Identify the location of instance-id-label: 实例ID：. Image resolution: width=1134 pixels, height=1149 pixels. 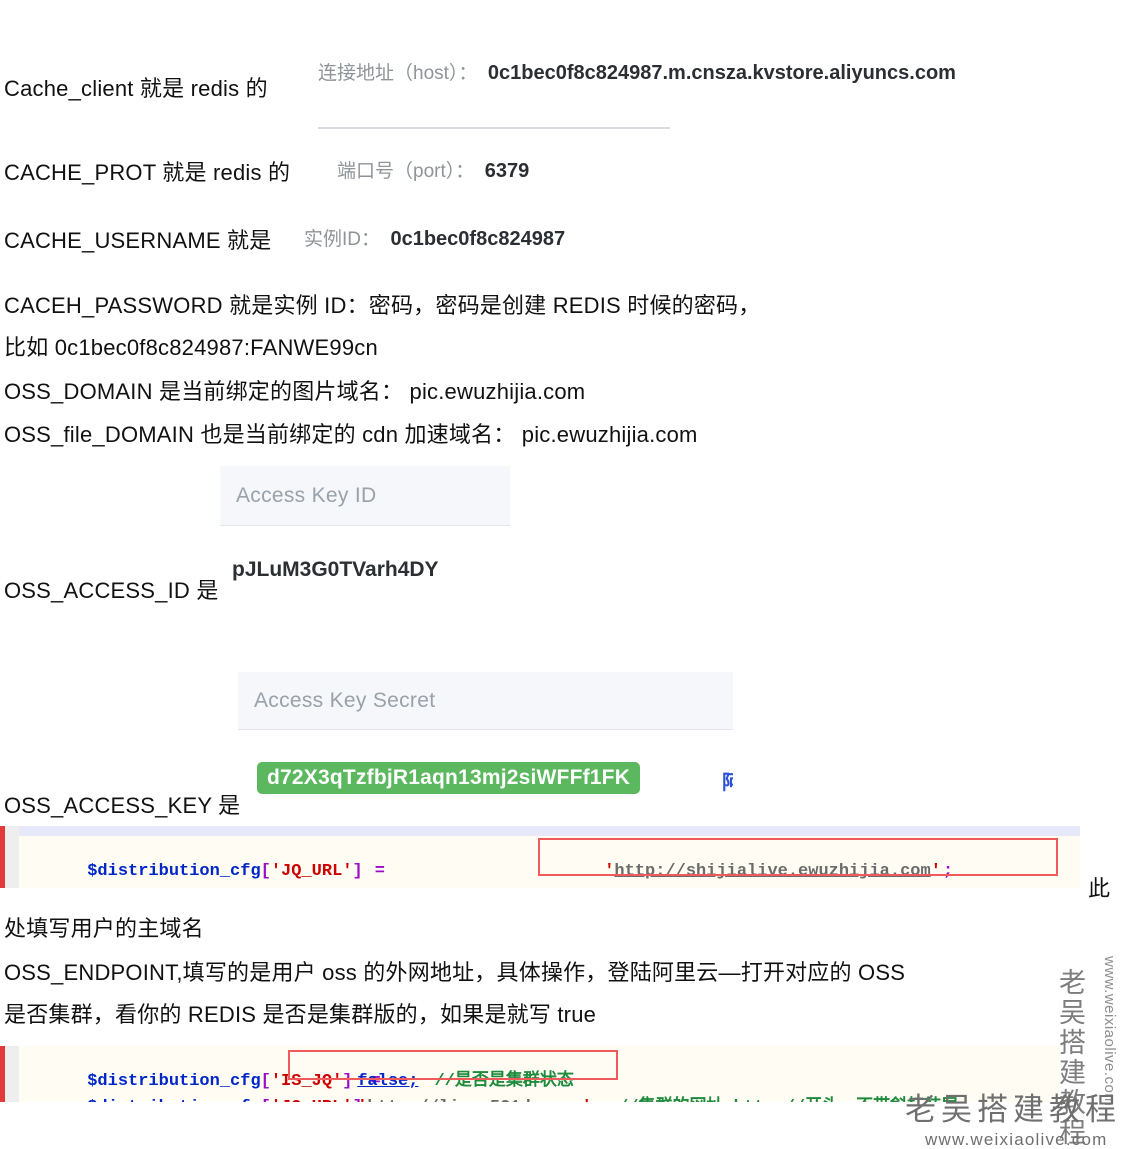
(342, 239).